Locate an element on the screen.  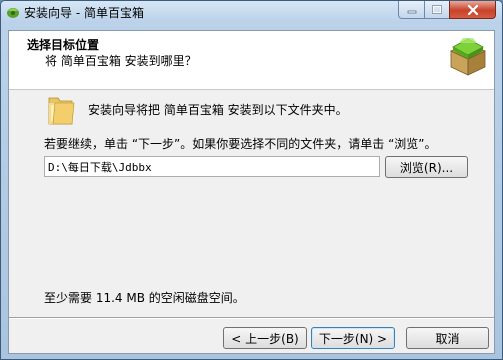
title-bar: 安装向导 - 简单百宝箱 is located at coordinates (251, 12).